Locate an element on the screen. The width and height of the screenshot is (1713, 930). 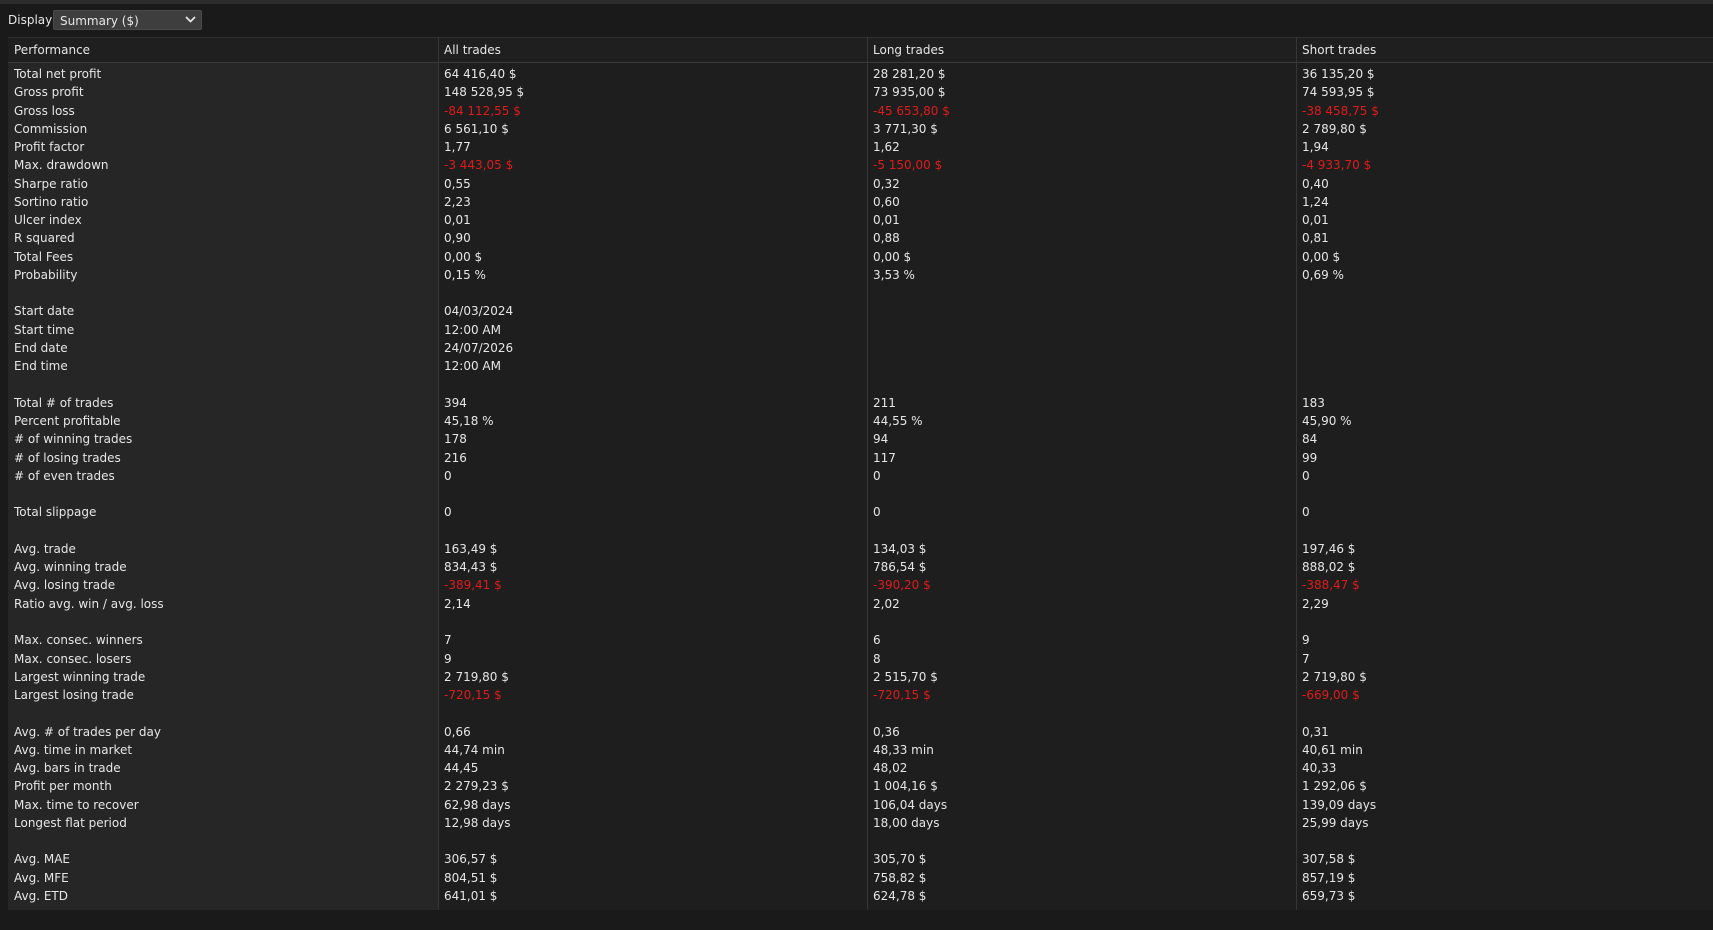
cell-long-trades: -45 653,80 $ is located at coordinates (911, 110).